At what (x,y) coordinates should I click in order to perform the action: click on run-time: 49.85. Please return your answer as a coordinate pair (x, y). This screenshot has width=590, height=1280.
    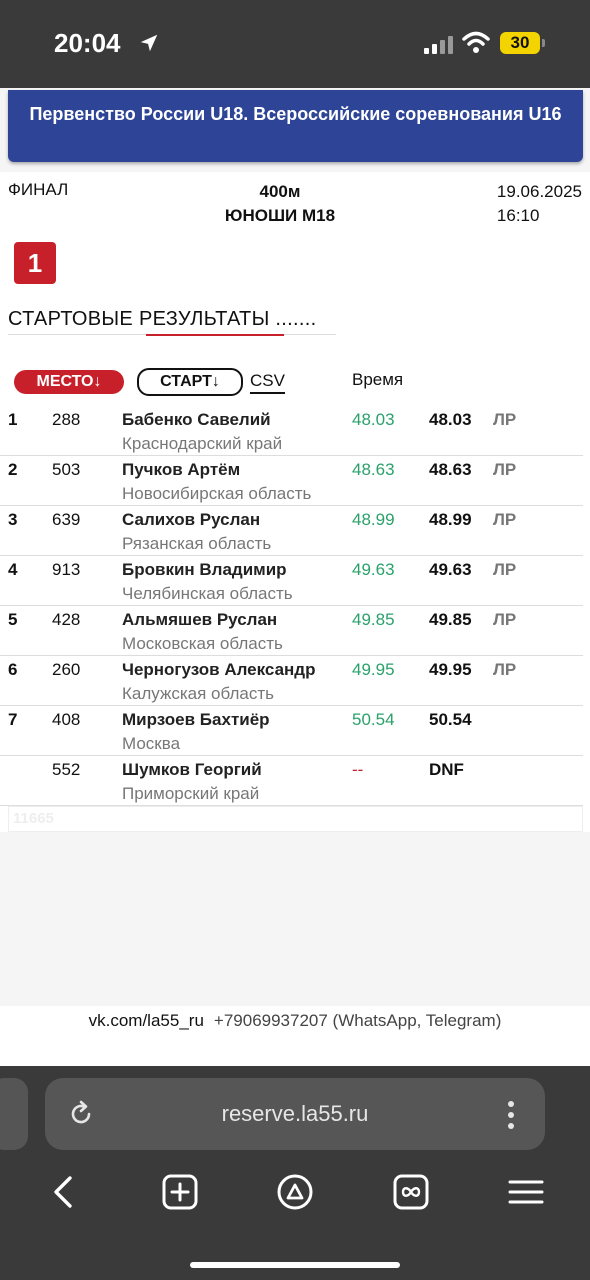
    Looking at the image, I should click on (373, 619).